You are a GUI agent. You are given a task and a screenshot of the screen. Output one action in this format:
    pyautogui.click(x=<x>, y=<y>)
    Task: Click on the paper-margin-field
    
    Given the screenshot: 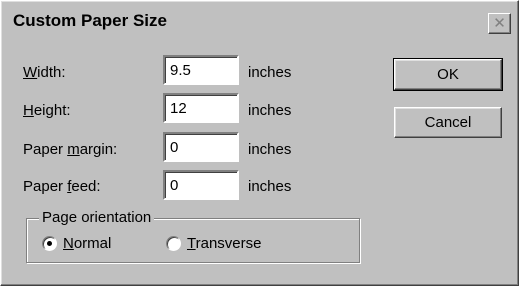 What is the action you would take?
    pyautogui.click(x=201, y=147)
    